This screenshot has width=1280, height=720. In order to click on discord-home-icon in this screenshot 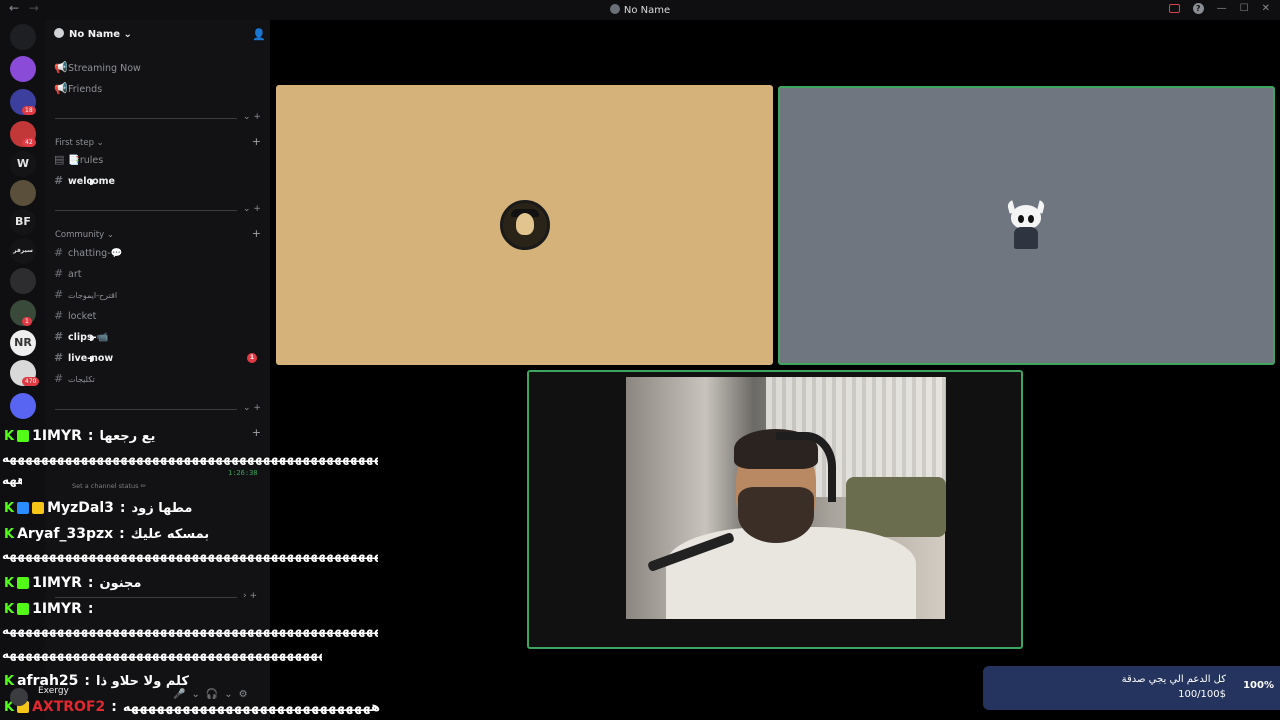, I will do `click(23, 37)`.